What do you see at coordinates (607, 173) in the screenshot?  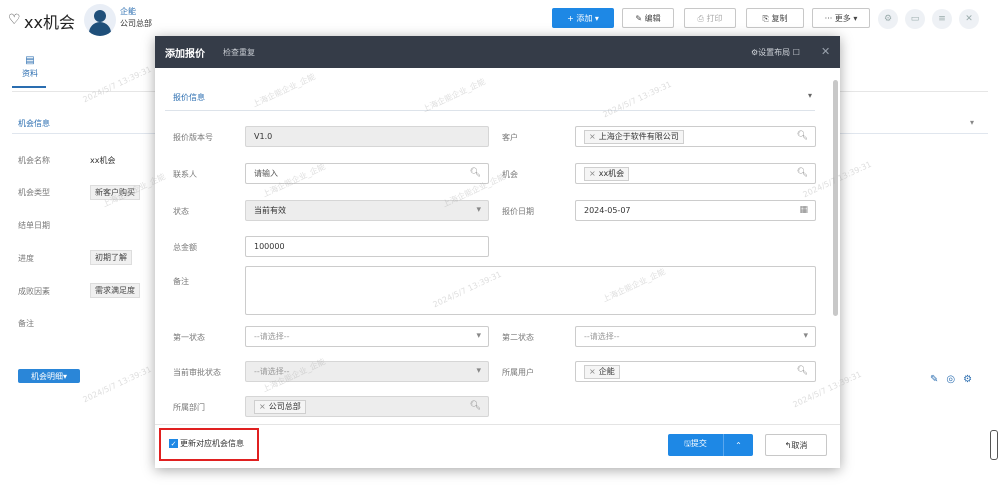 I see `opportunity-tag: × xx机会` at bounding box center [607, 173].